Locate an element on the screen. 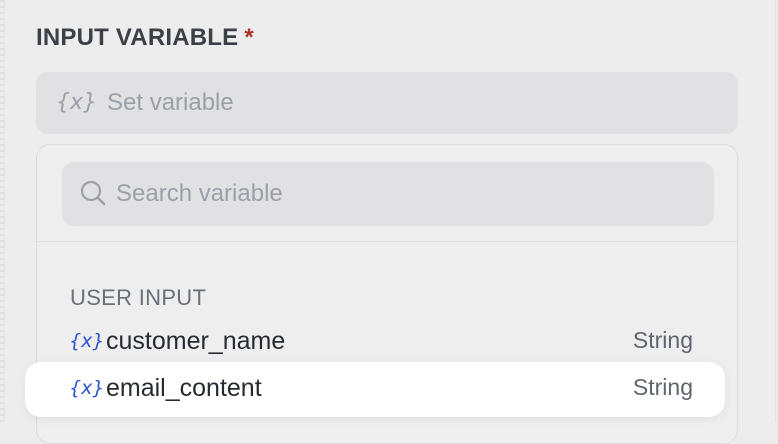 Image resolution: width=778 pixels, height=444 pixels. variable-name: customer_name is located at coordinates (196, 341).